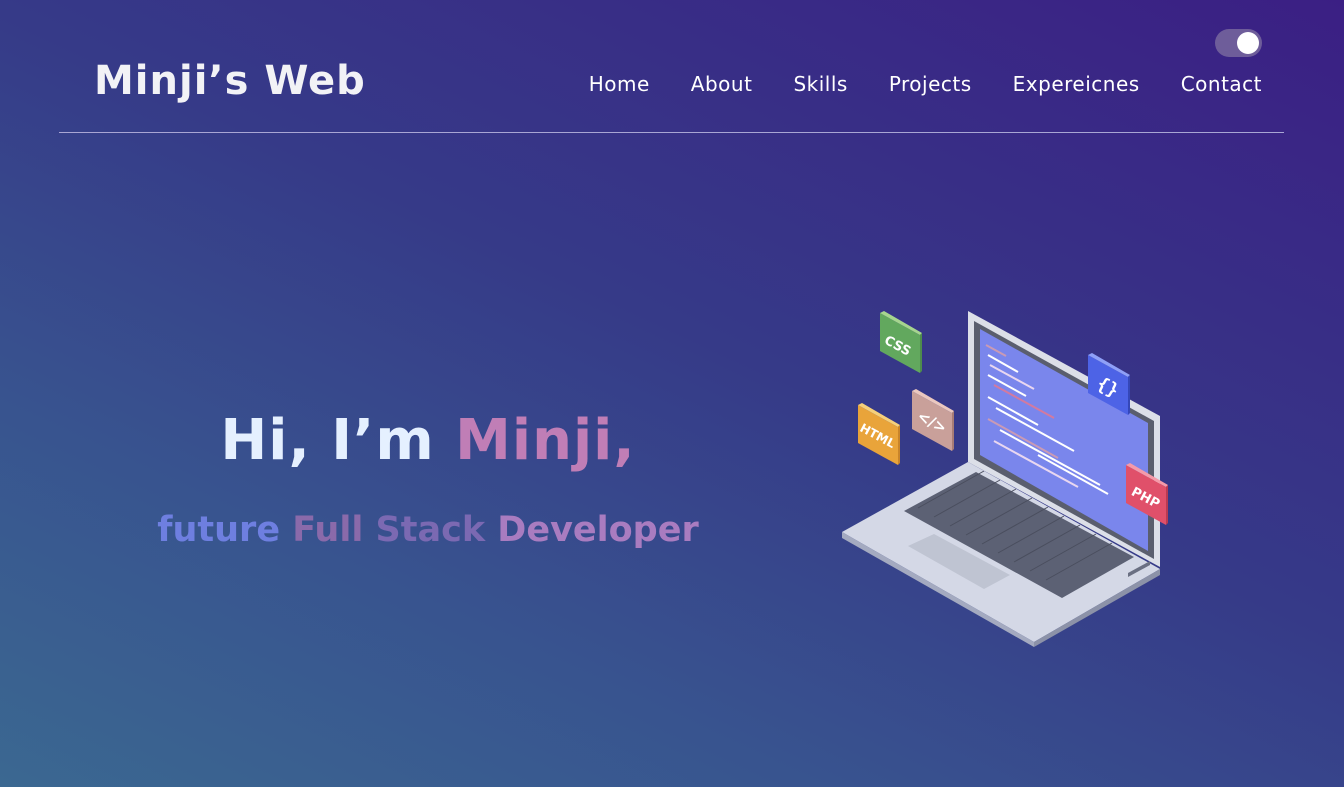 This screenshot has width=1344, height=787. Describe the element at coordinates (671, 132) in the screenshot. I see `header-divider` at that location.